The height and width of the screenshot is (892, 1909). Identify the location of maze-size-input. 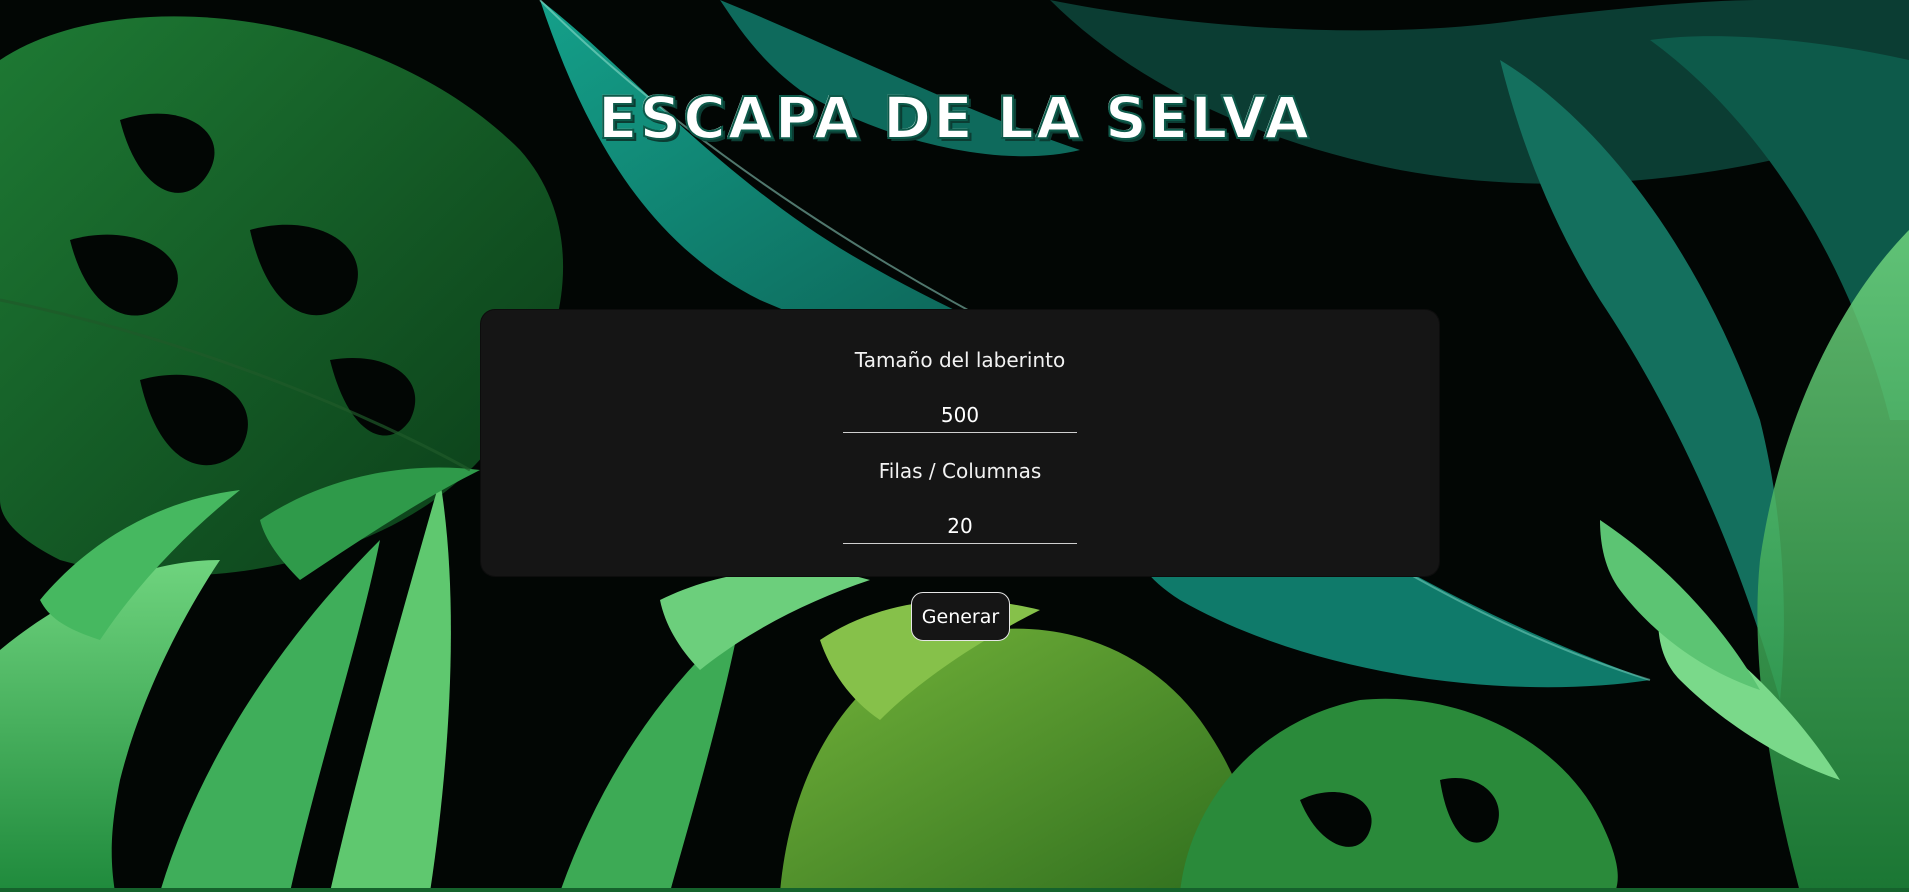
(960, 415).